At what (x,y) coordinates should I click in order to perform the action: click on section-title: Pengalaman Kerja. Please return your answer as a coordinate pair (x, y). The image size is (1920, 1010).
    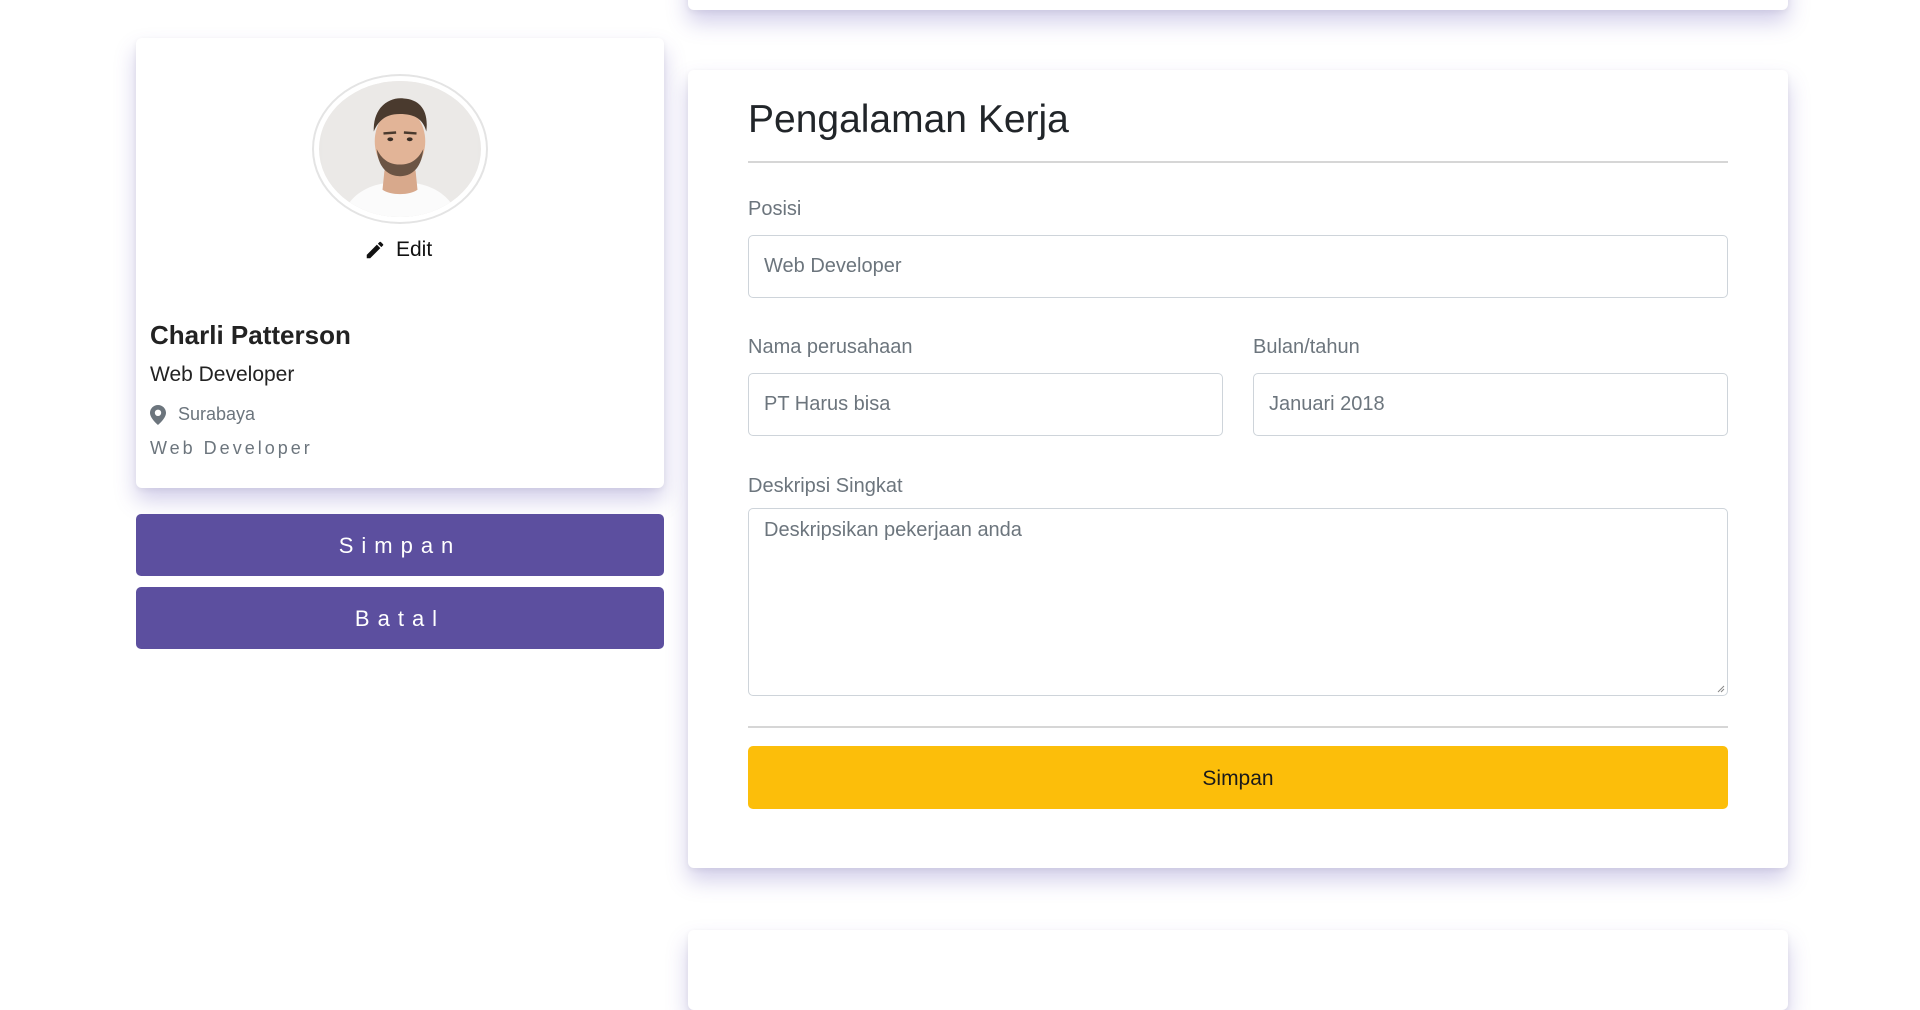
    Looking at the image, I should click on (908, 119).